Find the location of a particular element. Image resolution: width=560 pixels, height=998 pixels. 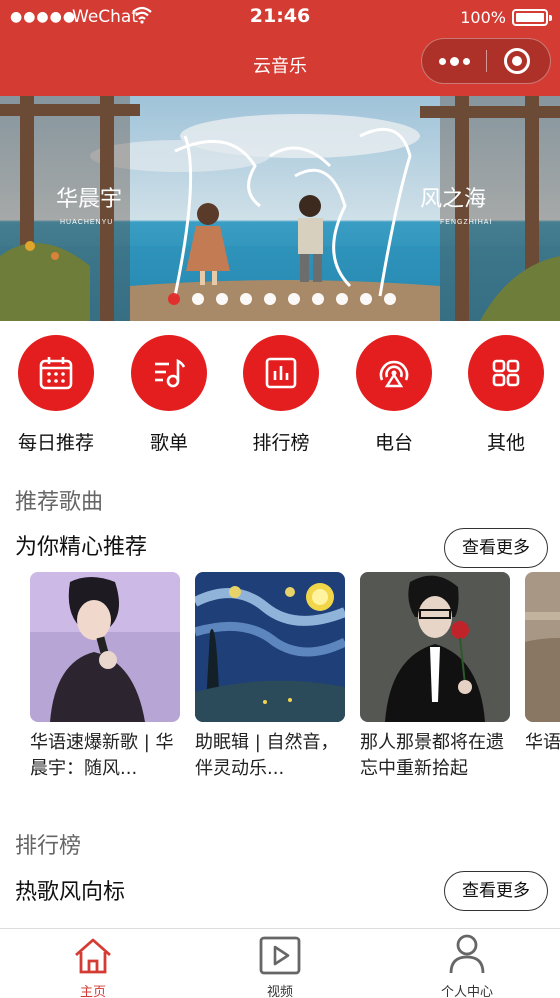

nav-item-label: 其他 is located at coordinates (505, 443).